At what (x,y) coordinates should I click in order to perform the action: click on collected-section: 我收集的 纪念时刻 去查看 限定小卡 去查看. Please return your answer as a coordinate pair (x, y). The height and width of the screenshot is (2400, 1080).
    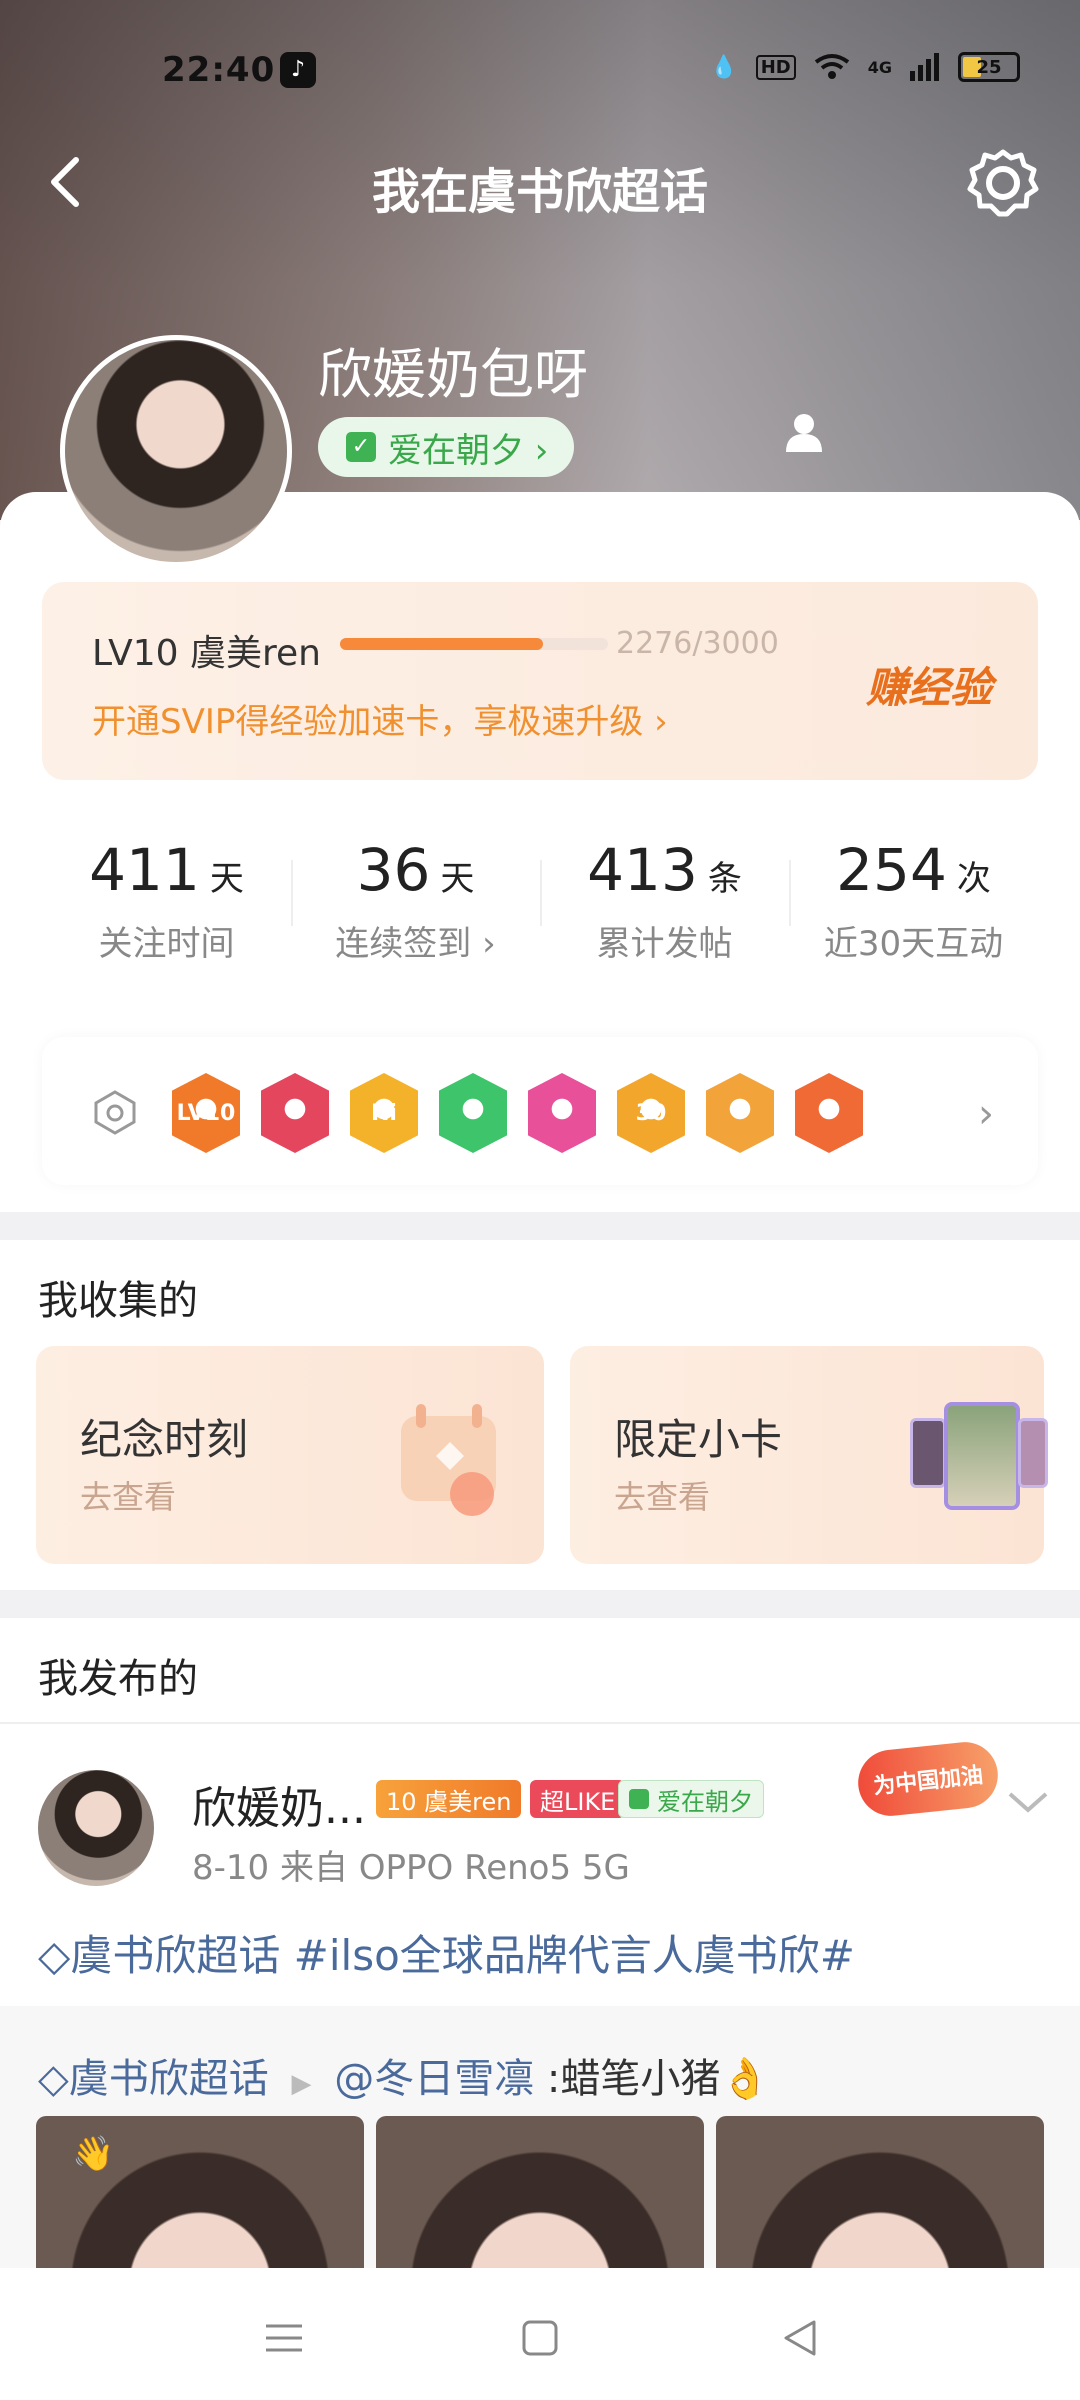
    Looking at the image, I should click on (540, 1415).